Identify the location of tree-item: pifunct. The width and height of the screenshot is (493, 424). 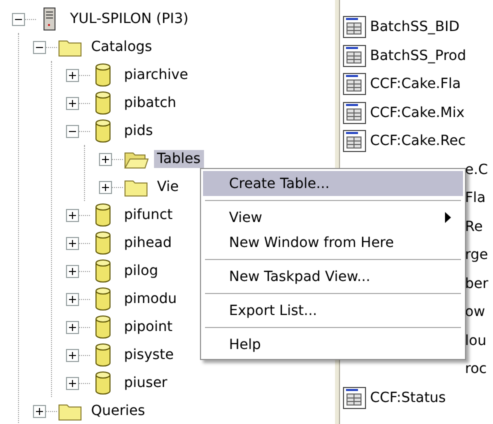
(148, 215).